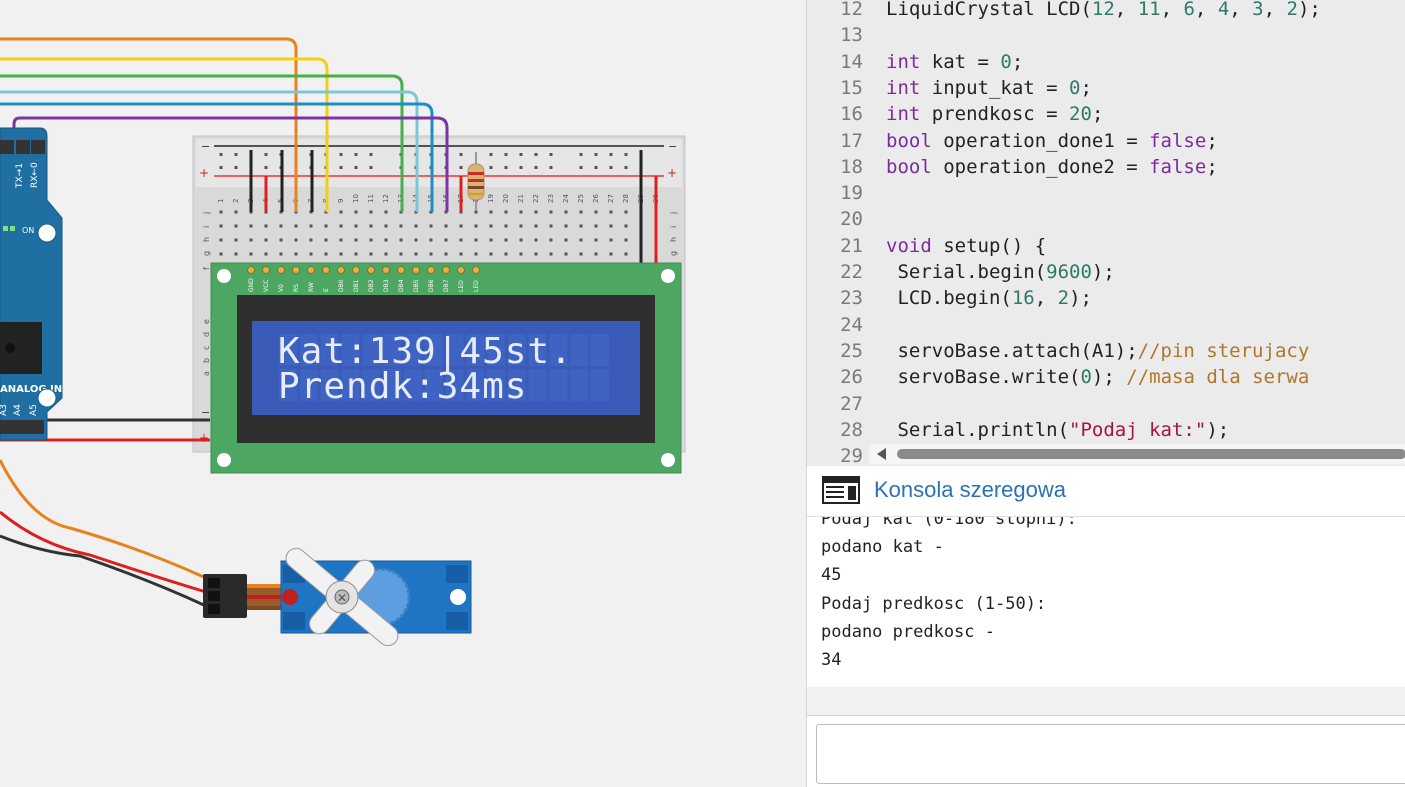  Describe the element at coordinates (851, 324) in the screenshot. I see `line-number: 24` at that location.